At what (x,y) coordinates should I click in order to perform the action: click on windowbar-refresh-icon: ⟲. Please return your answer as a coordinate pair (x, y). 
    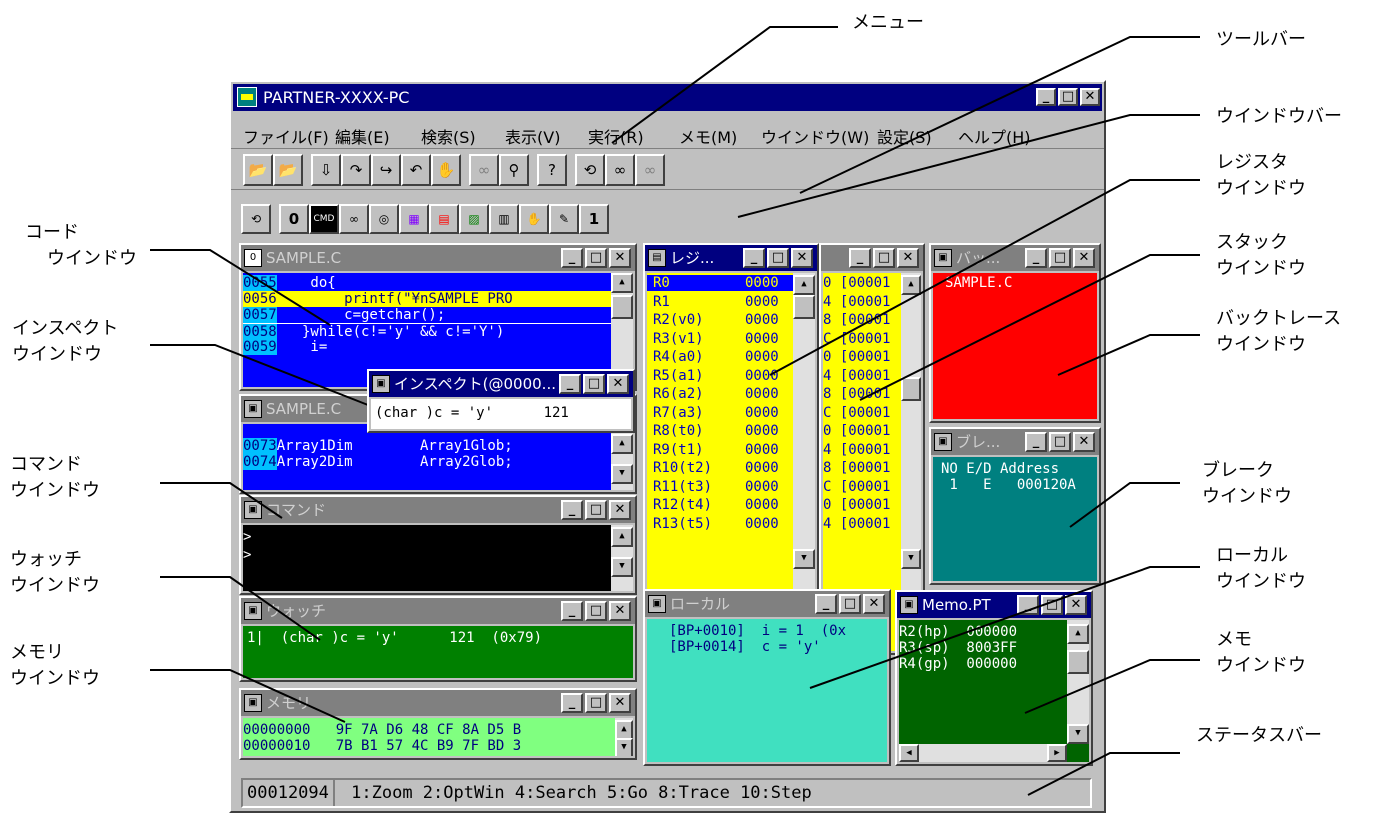
    Looking at the image, I should click on (256, 219).